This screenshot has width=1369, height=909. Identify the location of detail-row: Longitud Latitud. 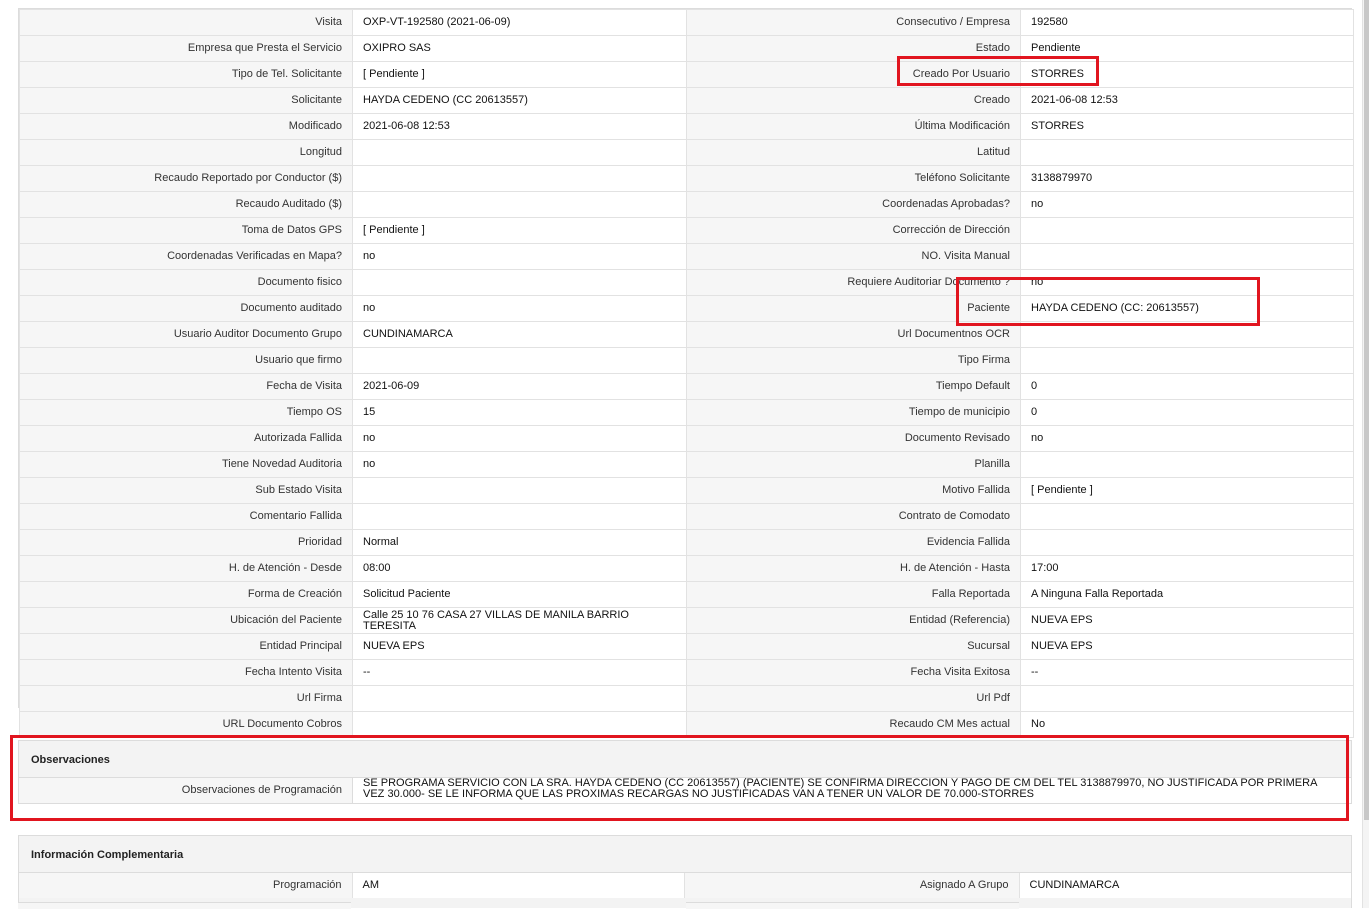
(686, 152).